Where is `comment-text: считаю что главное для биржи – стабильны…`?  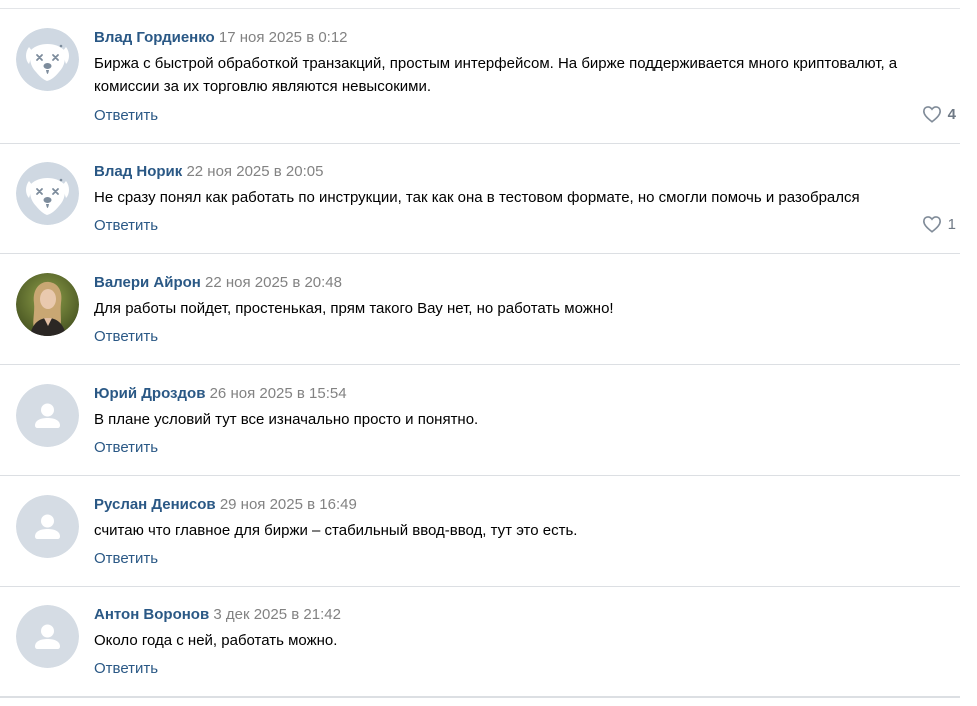 comment-text: считаю что главное для биржи – стабильны… is located at coordinates (336, 530).